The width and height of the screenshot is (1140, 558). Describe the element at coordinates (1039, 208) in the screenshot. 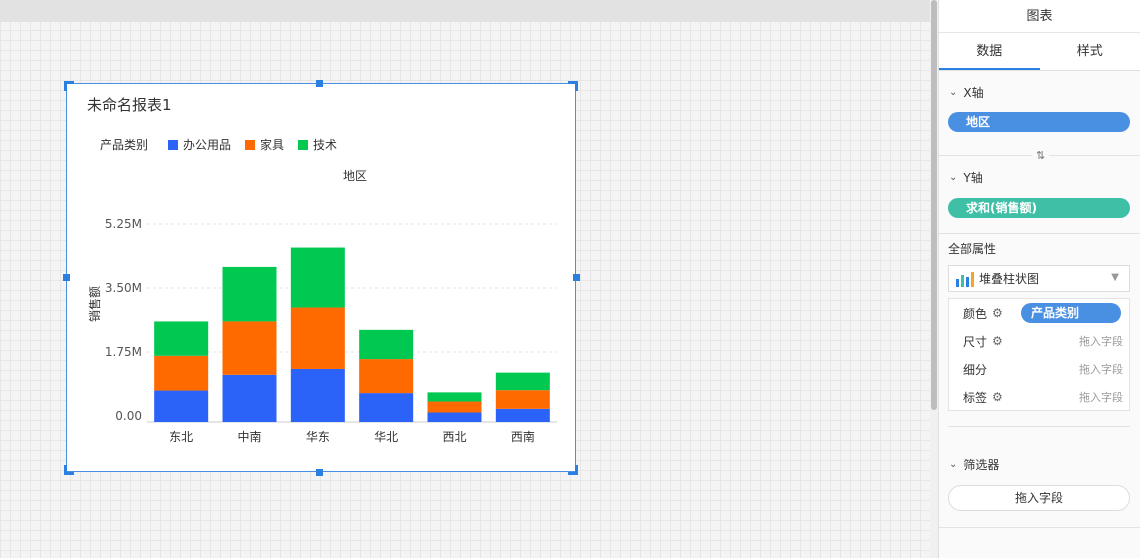

I see `y-axis-field-pill: 求和(销售额)` at that location.